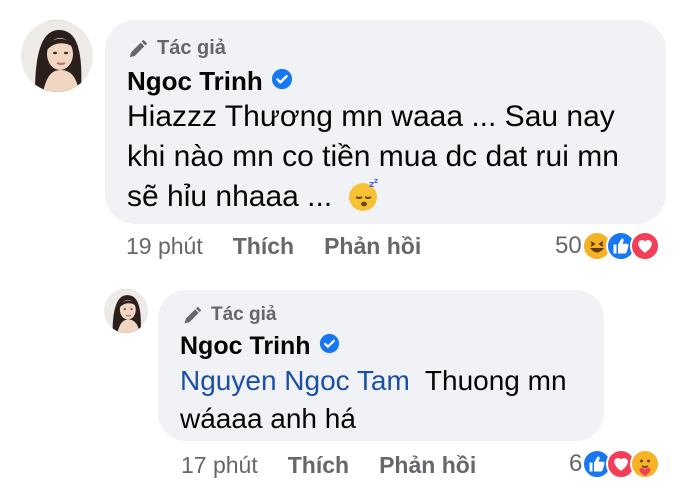 This screenshot has height=491, width=700. What do you see at coordinates (607, 246) in the screenshot?
I see `reaction-summary: 50` at bounding box center [607, 246].